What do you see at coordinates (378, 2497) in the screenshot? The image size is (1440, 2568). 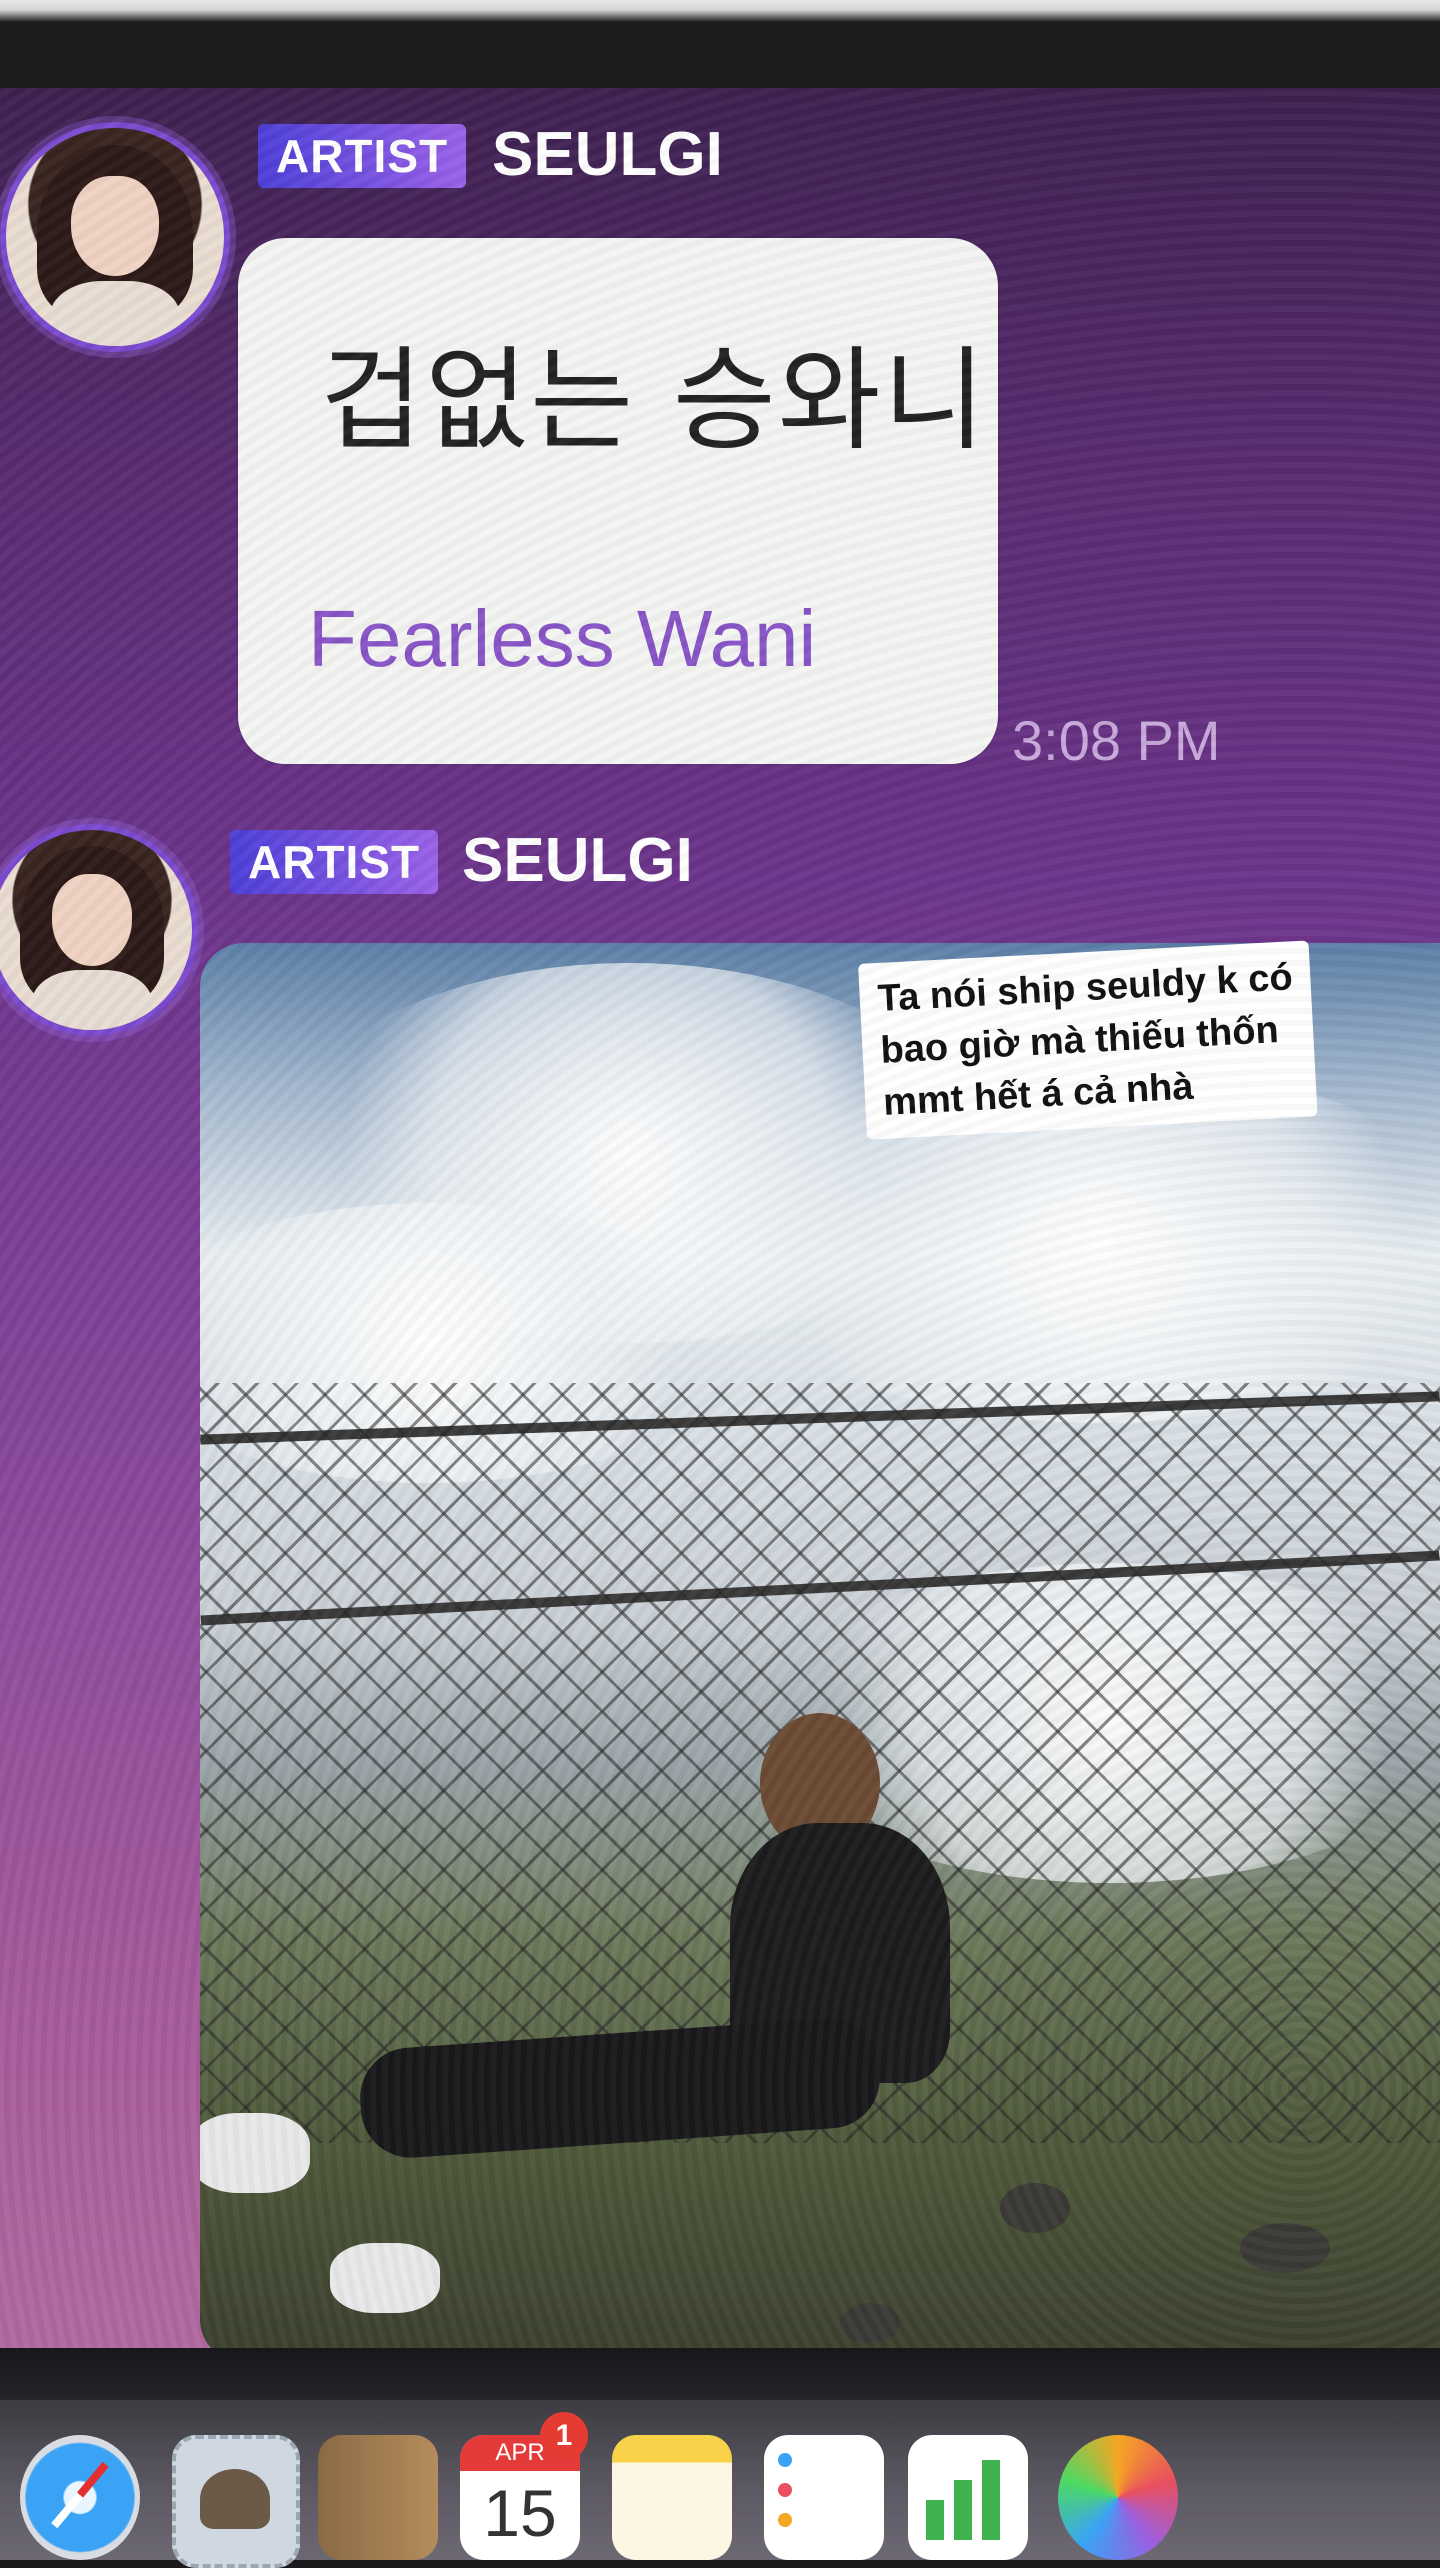 I see `books-icon` at bounding box center [378, 2497].